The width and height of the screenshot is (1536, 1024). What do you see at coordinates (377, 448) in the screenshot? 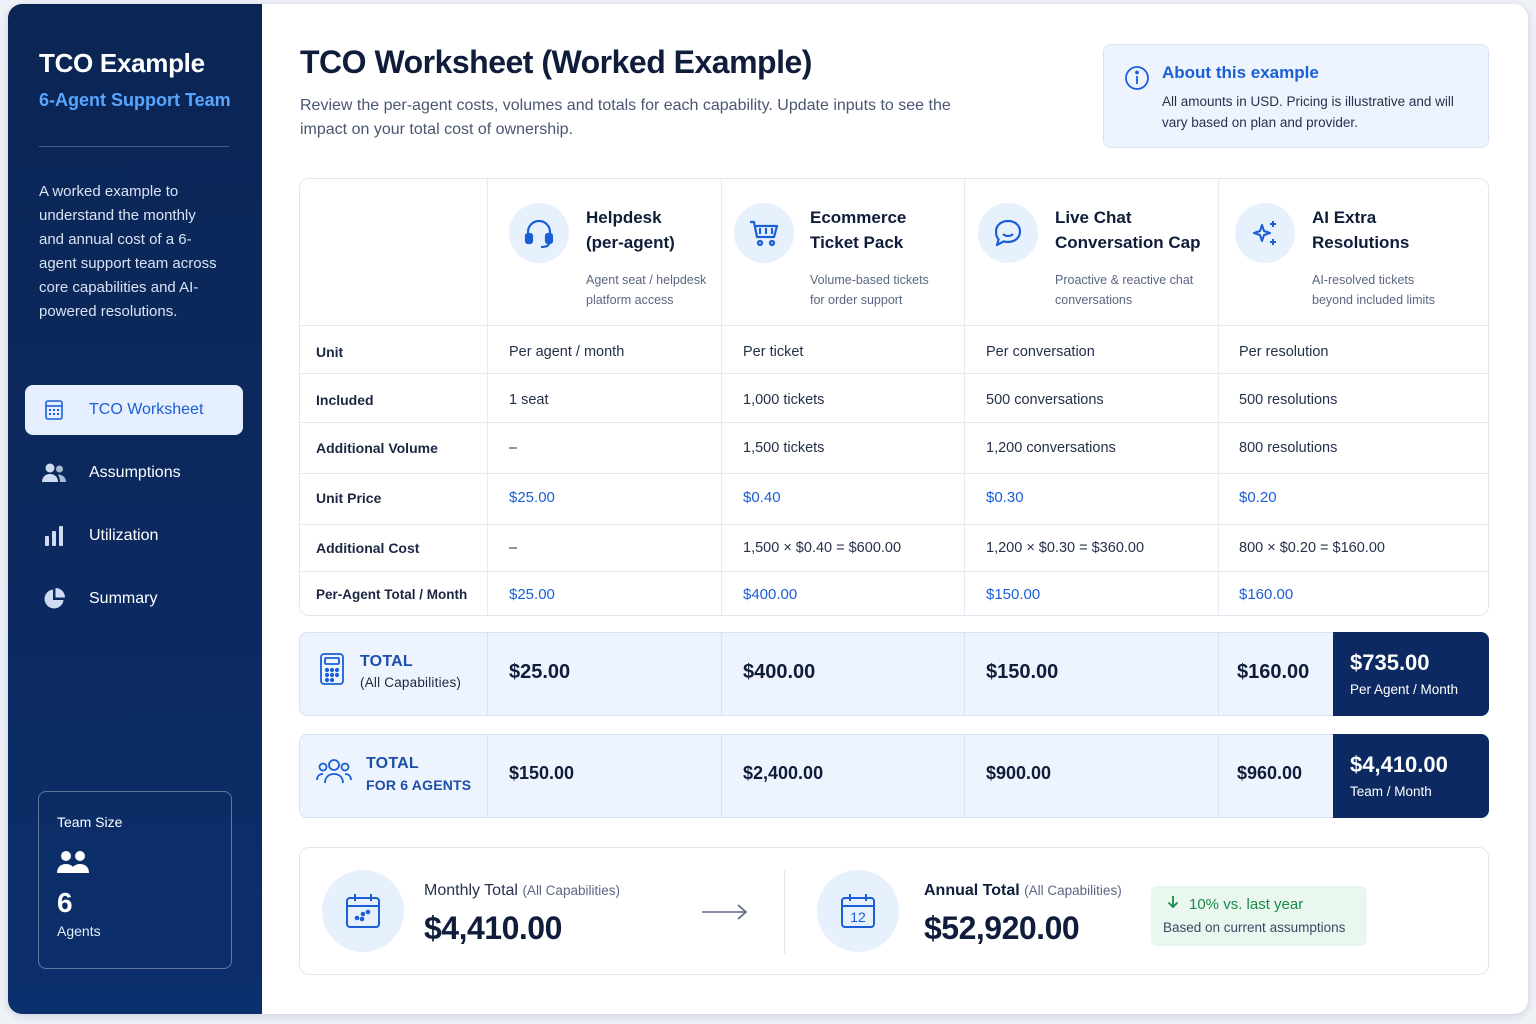
I see `row-label-additional-volume: Additional Volume` at bounding box center [377, 448].